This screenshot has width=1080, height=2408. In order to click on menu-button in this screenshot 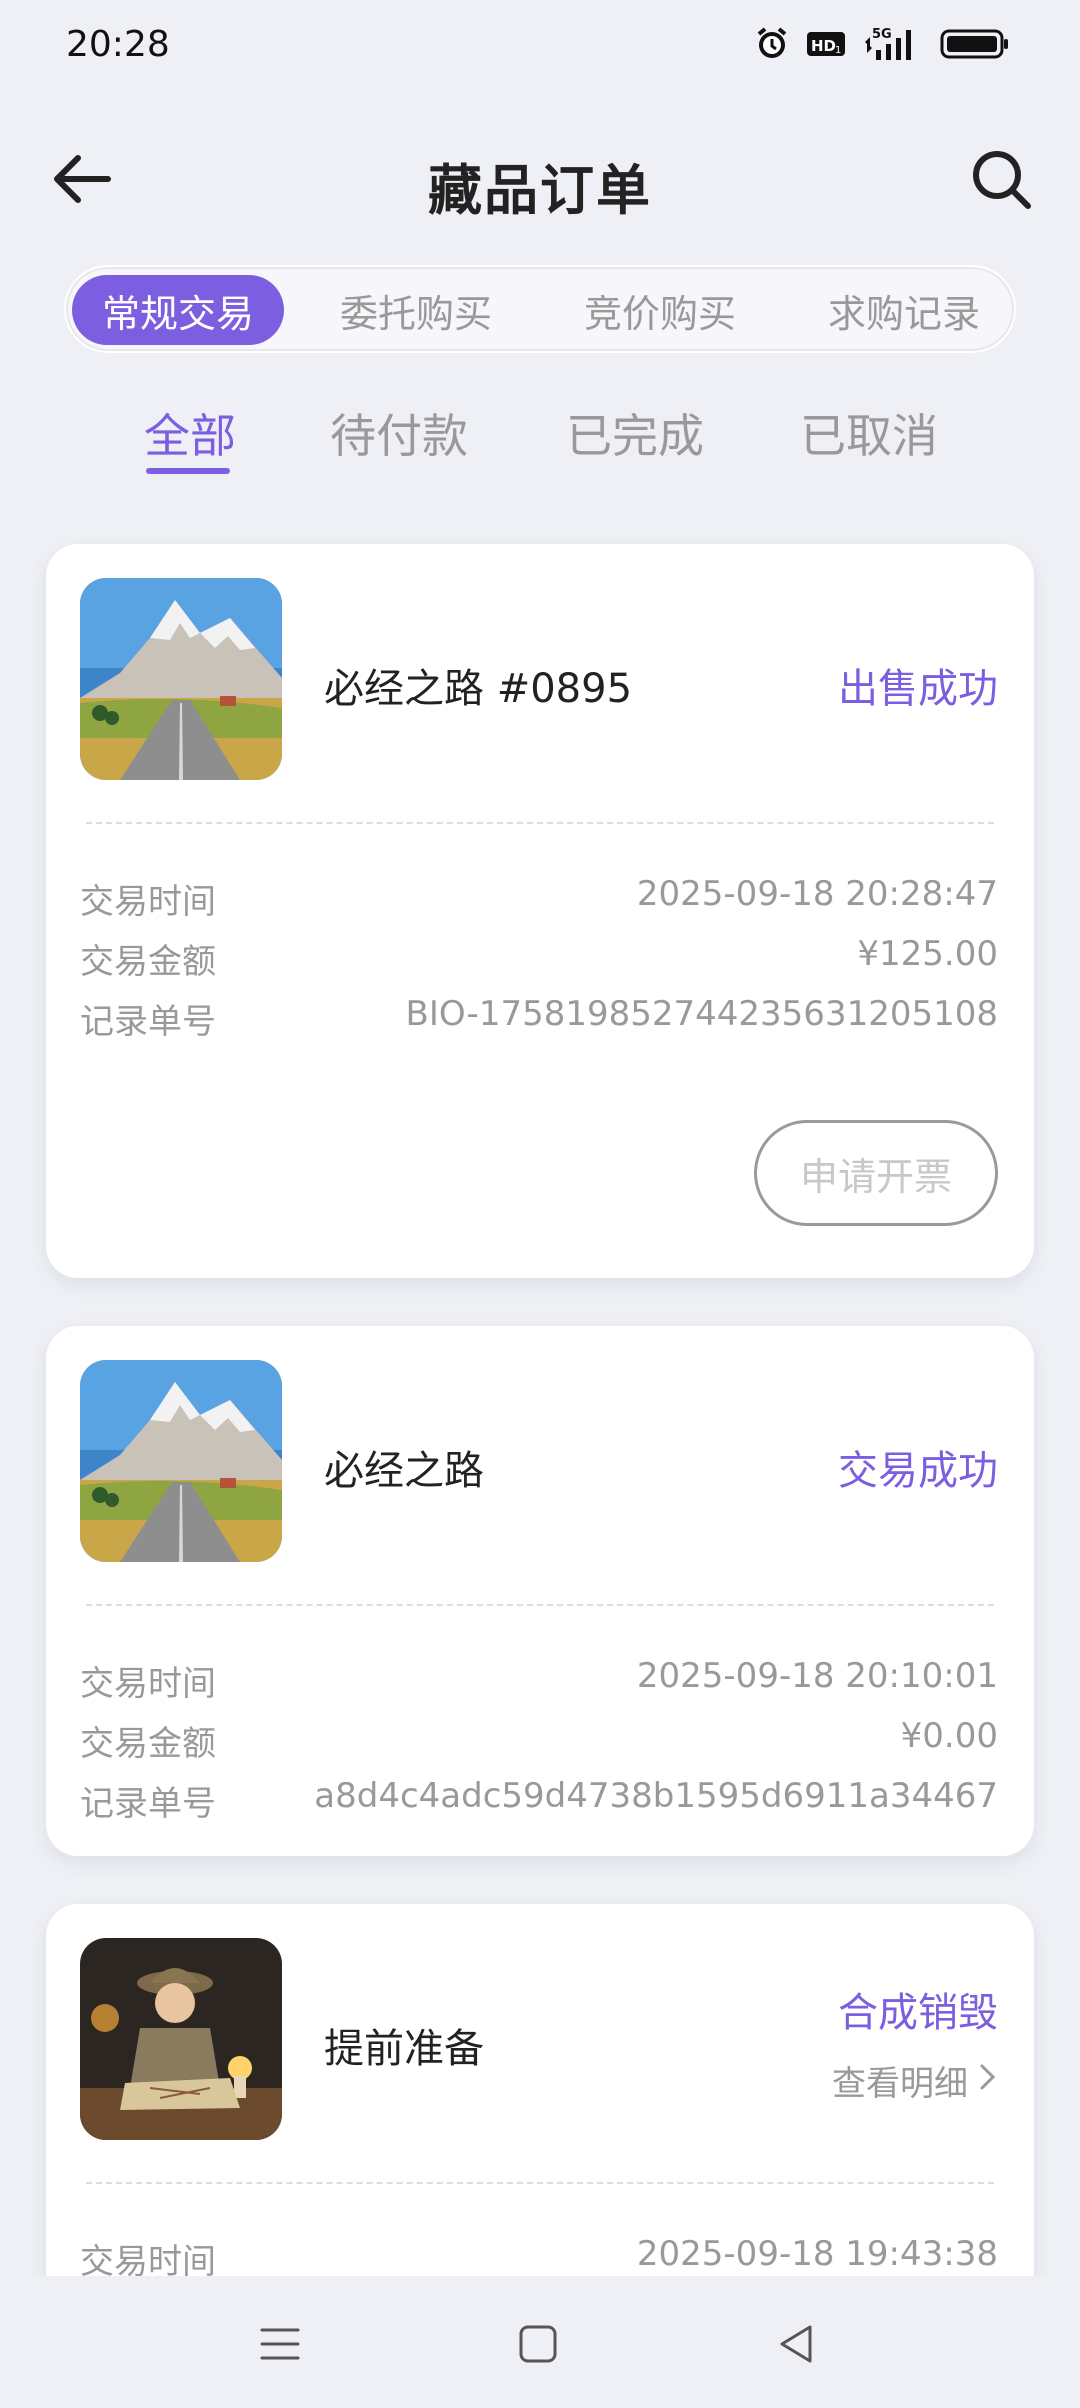, I will do `click(280, 2346)`.